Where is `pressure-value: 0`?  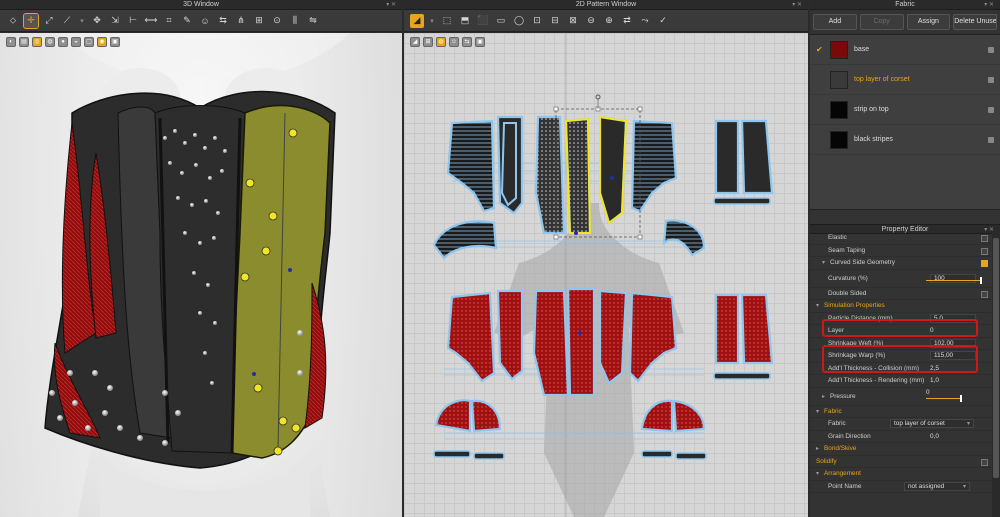
pressure-value: 0 is located at coordinates (957, 392).